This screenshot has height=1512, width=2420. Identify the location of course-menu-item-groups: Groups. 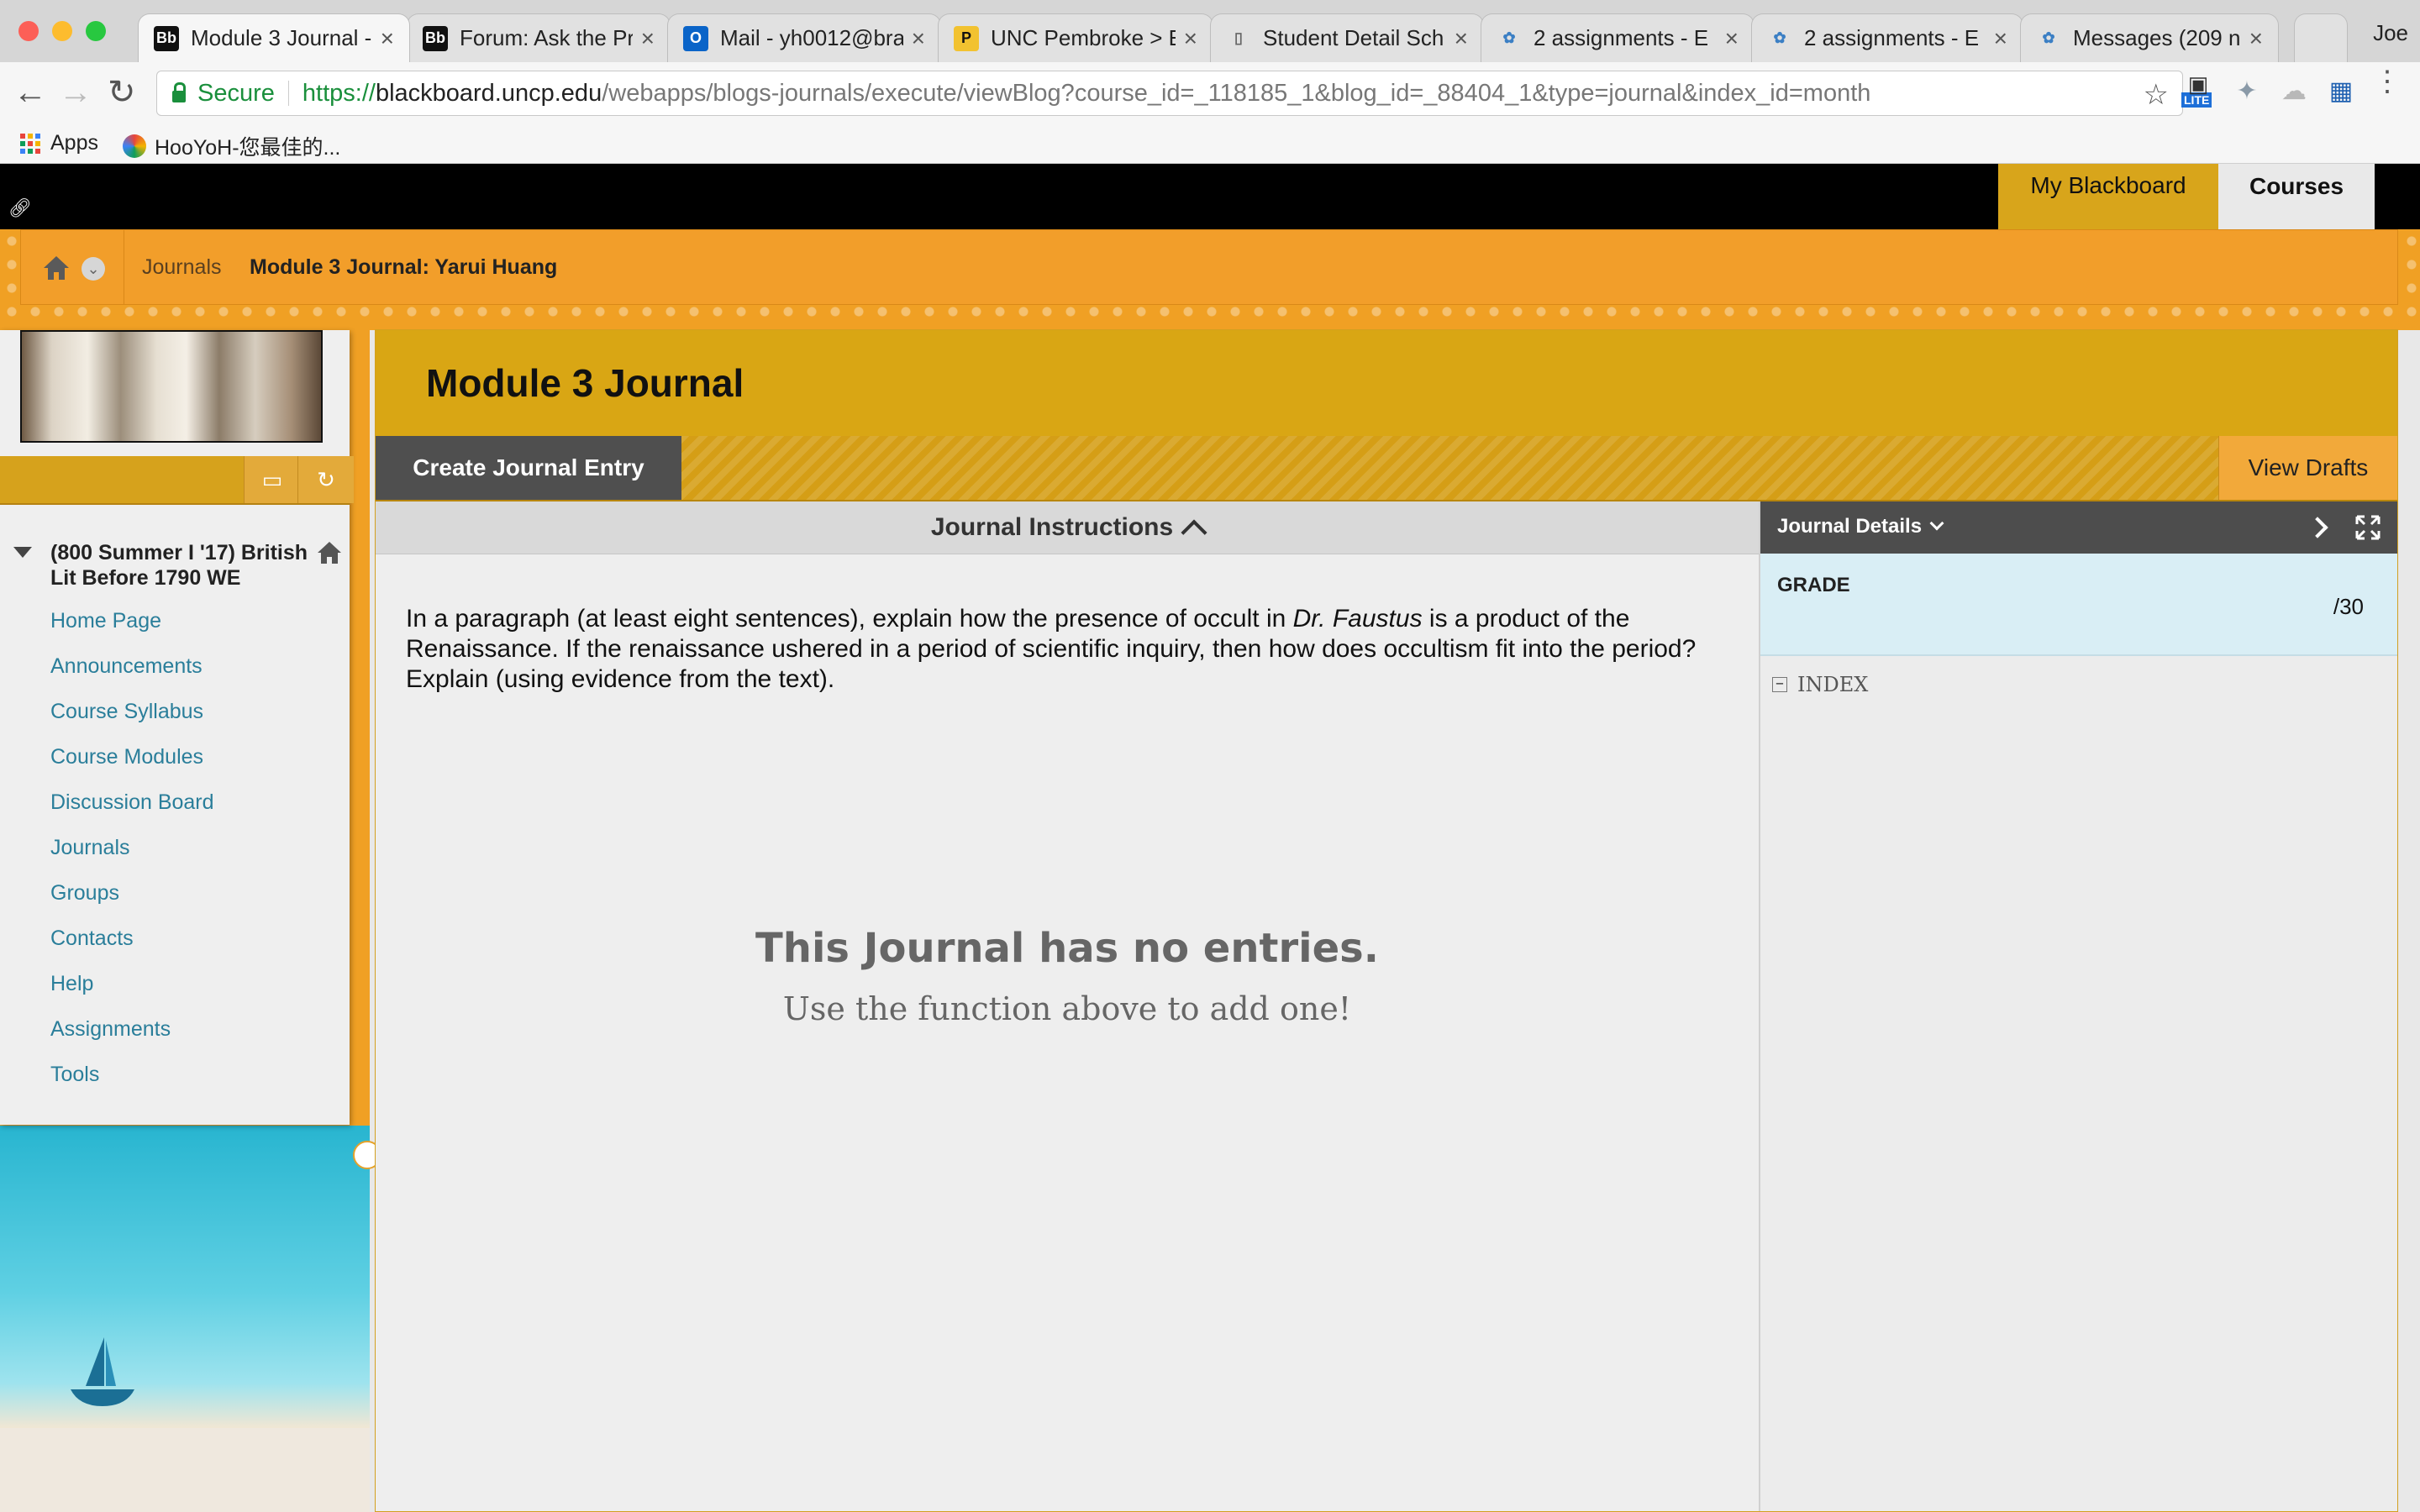
(132, 904).